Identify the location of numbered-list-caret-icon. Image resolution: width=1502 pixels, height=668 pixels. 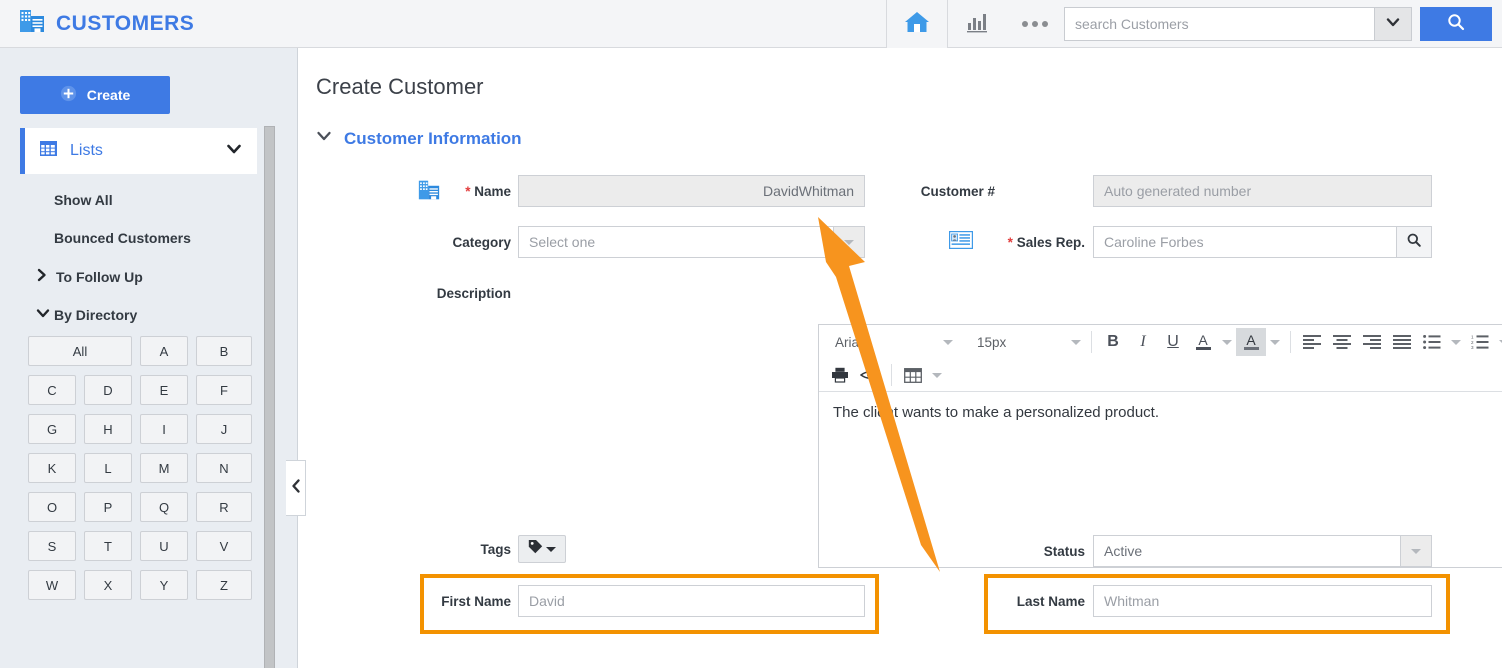
(1498, 342).